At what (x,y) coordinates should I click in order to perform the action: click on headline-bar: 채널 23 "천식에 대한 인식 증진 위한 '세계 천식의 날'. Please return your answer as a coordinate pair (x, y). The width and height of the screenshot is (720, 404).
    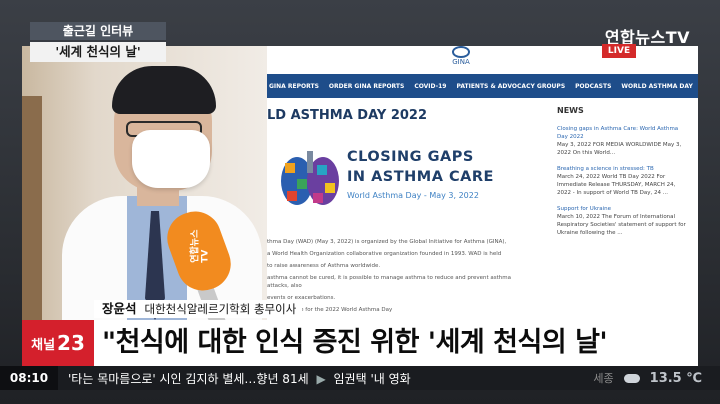
    Looking at the image, I should click on (360, 343).